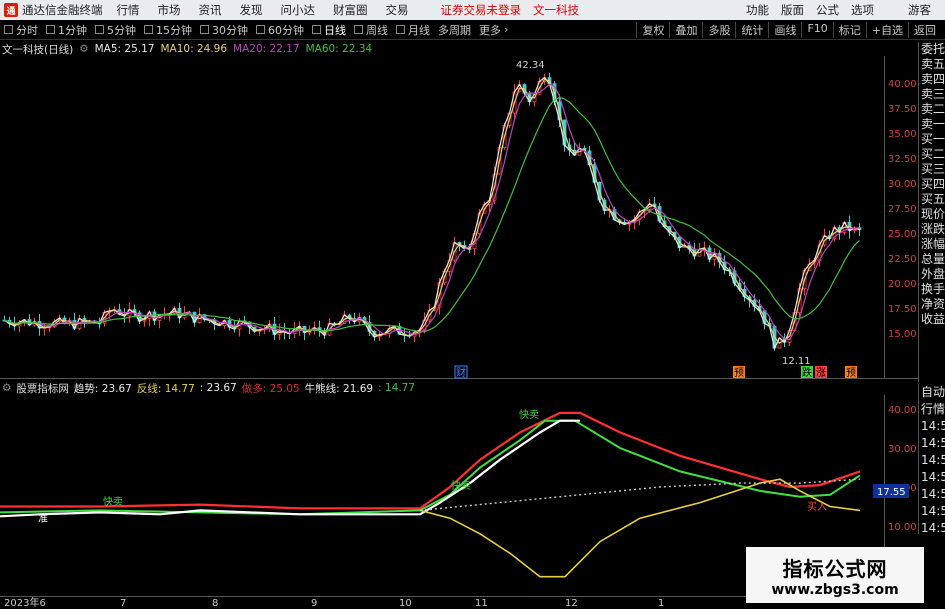 The image size is (945, 609). What do you see at coordinates (902, 259) in the screenshot?
I see `price-tick-22.5: 22.50` at bounding box center [902, 259].